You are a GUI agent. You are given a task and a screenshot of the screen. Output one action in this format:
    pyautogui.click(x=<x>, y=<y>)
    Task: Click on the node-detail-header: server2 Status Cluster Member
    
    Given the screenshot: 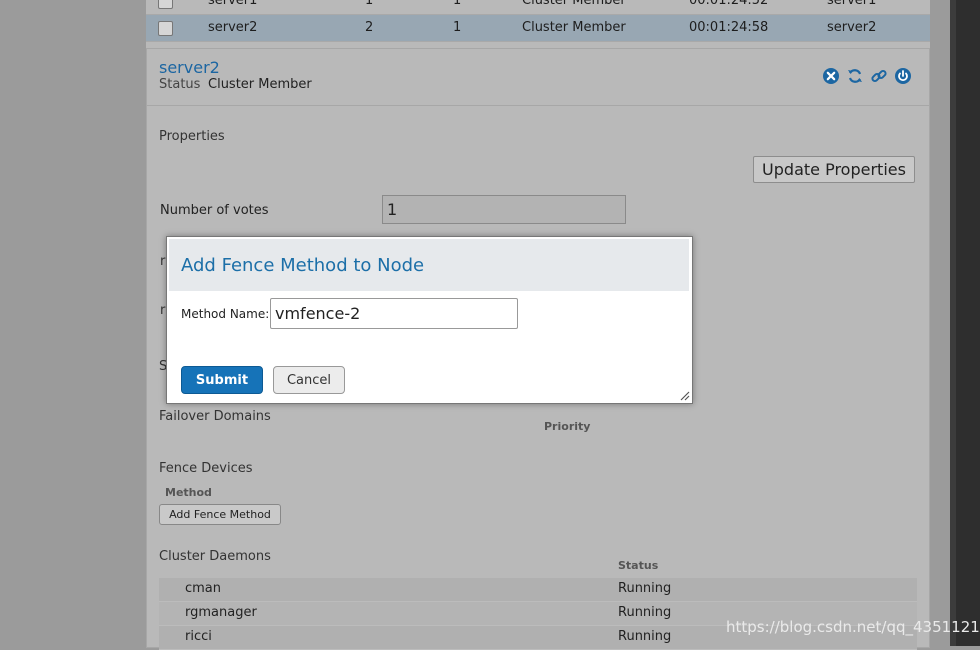 What is the action you would take?
    pyautogui.click(x=538, y=77)
    